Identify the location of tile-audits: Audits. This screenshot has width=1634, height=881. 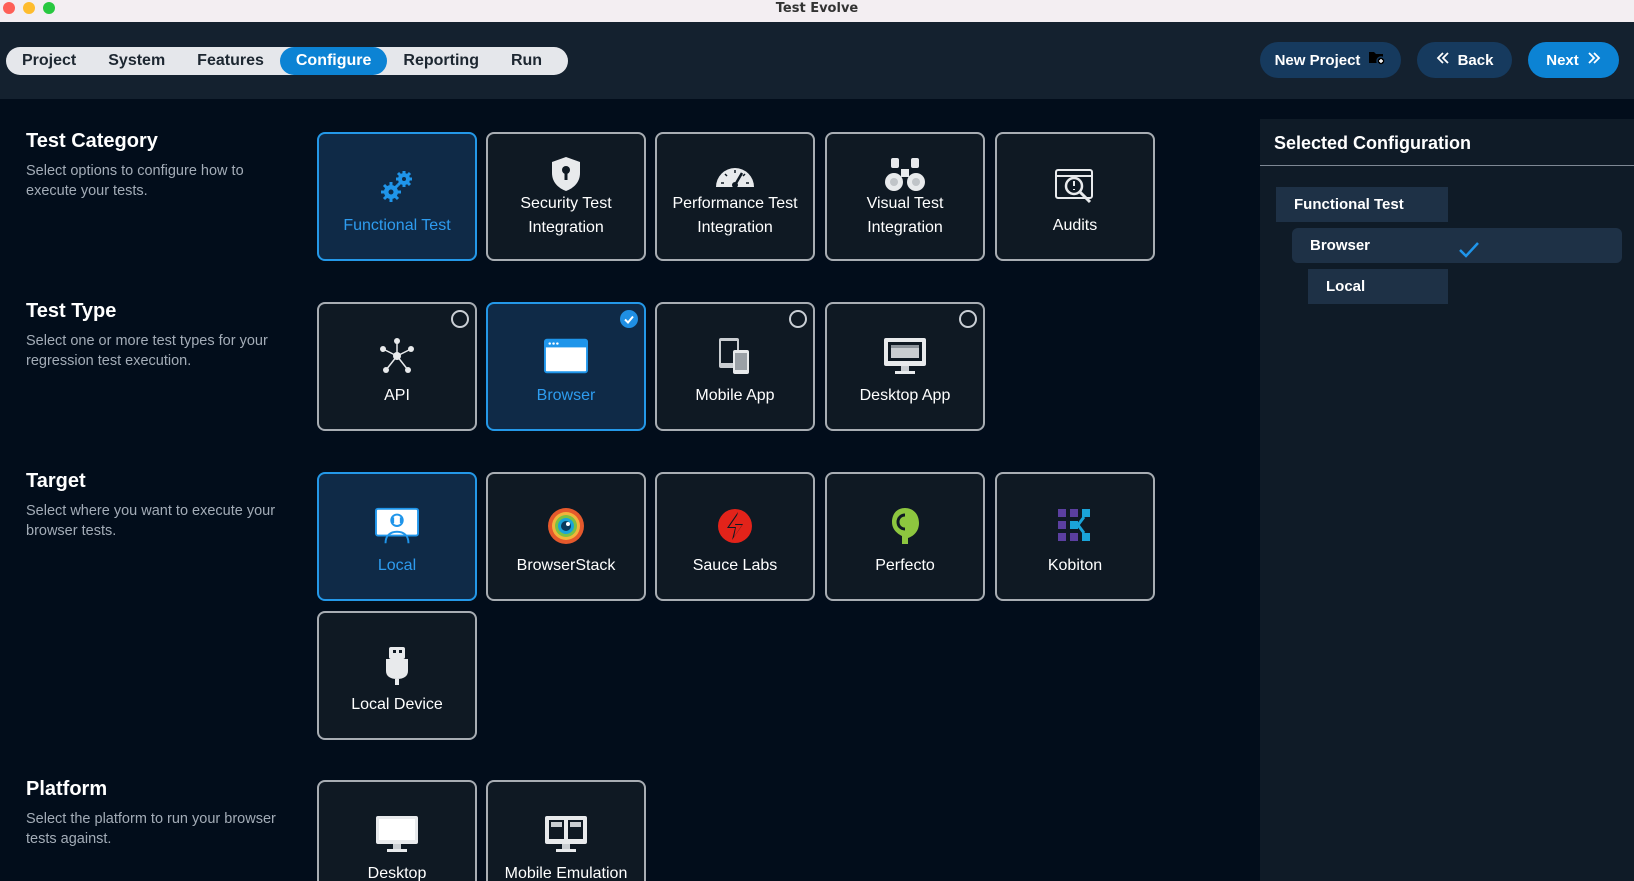
(1075, 196).